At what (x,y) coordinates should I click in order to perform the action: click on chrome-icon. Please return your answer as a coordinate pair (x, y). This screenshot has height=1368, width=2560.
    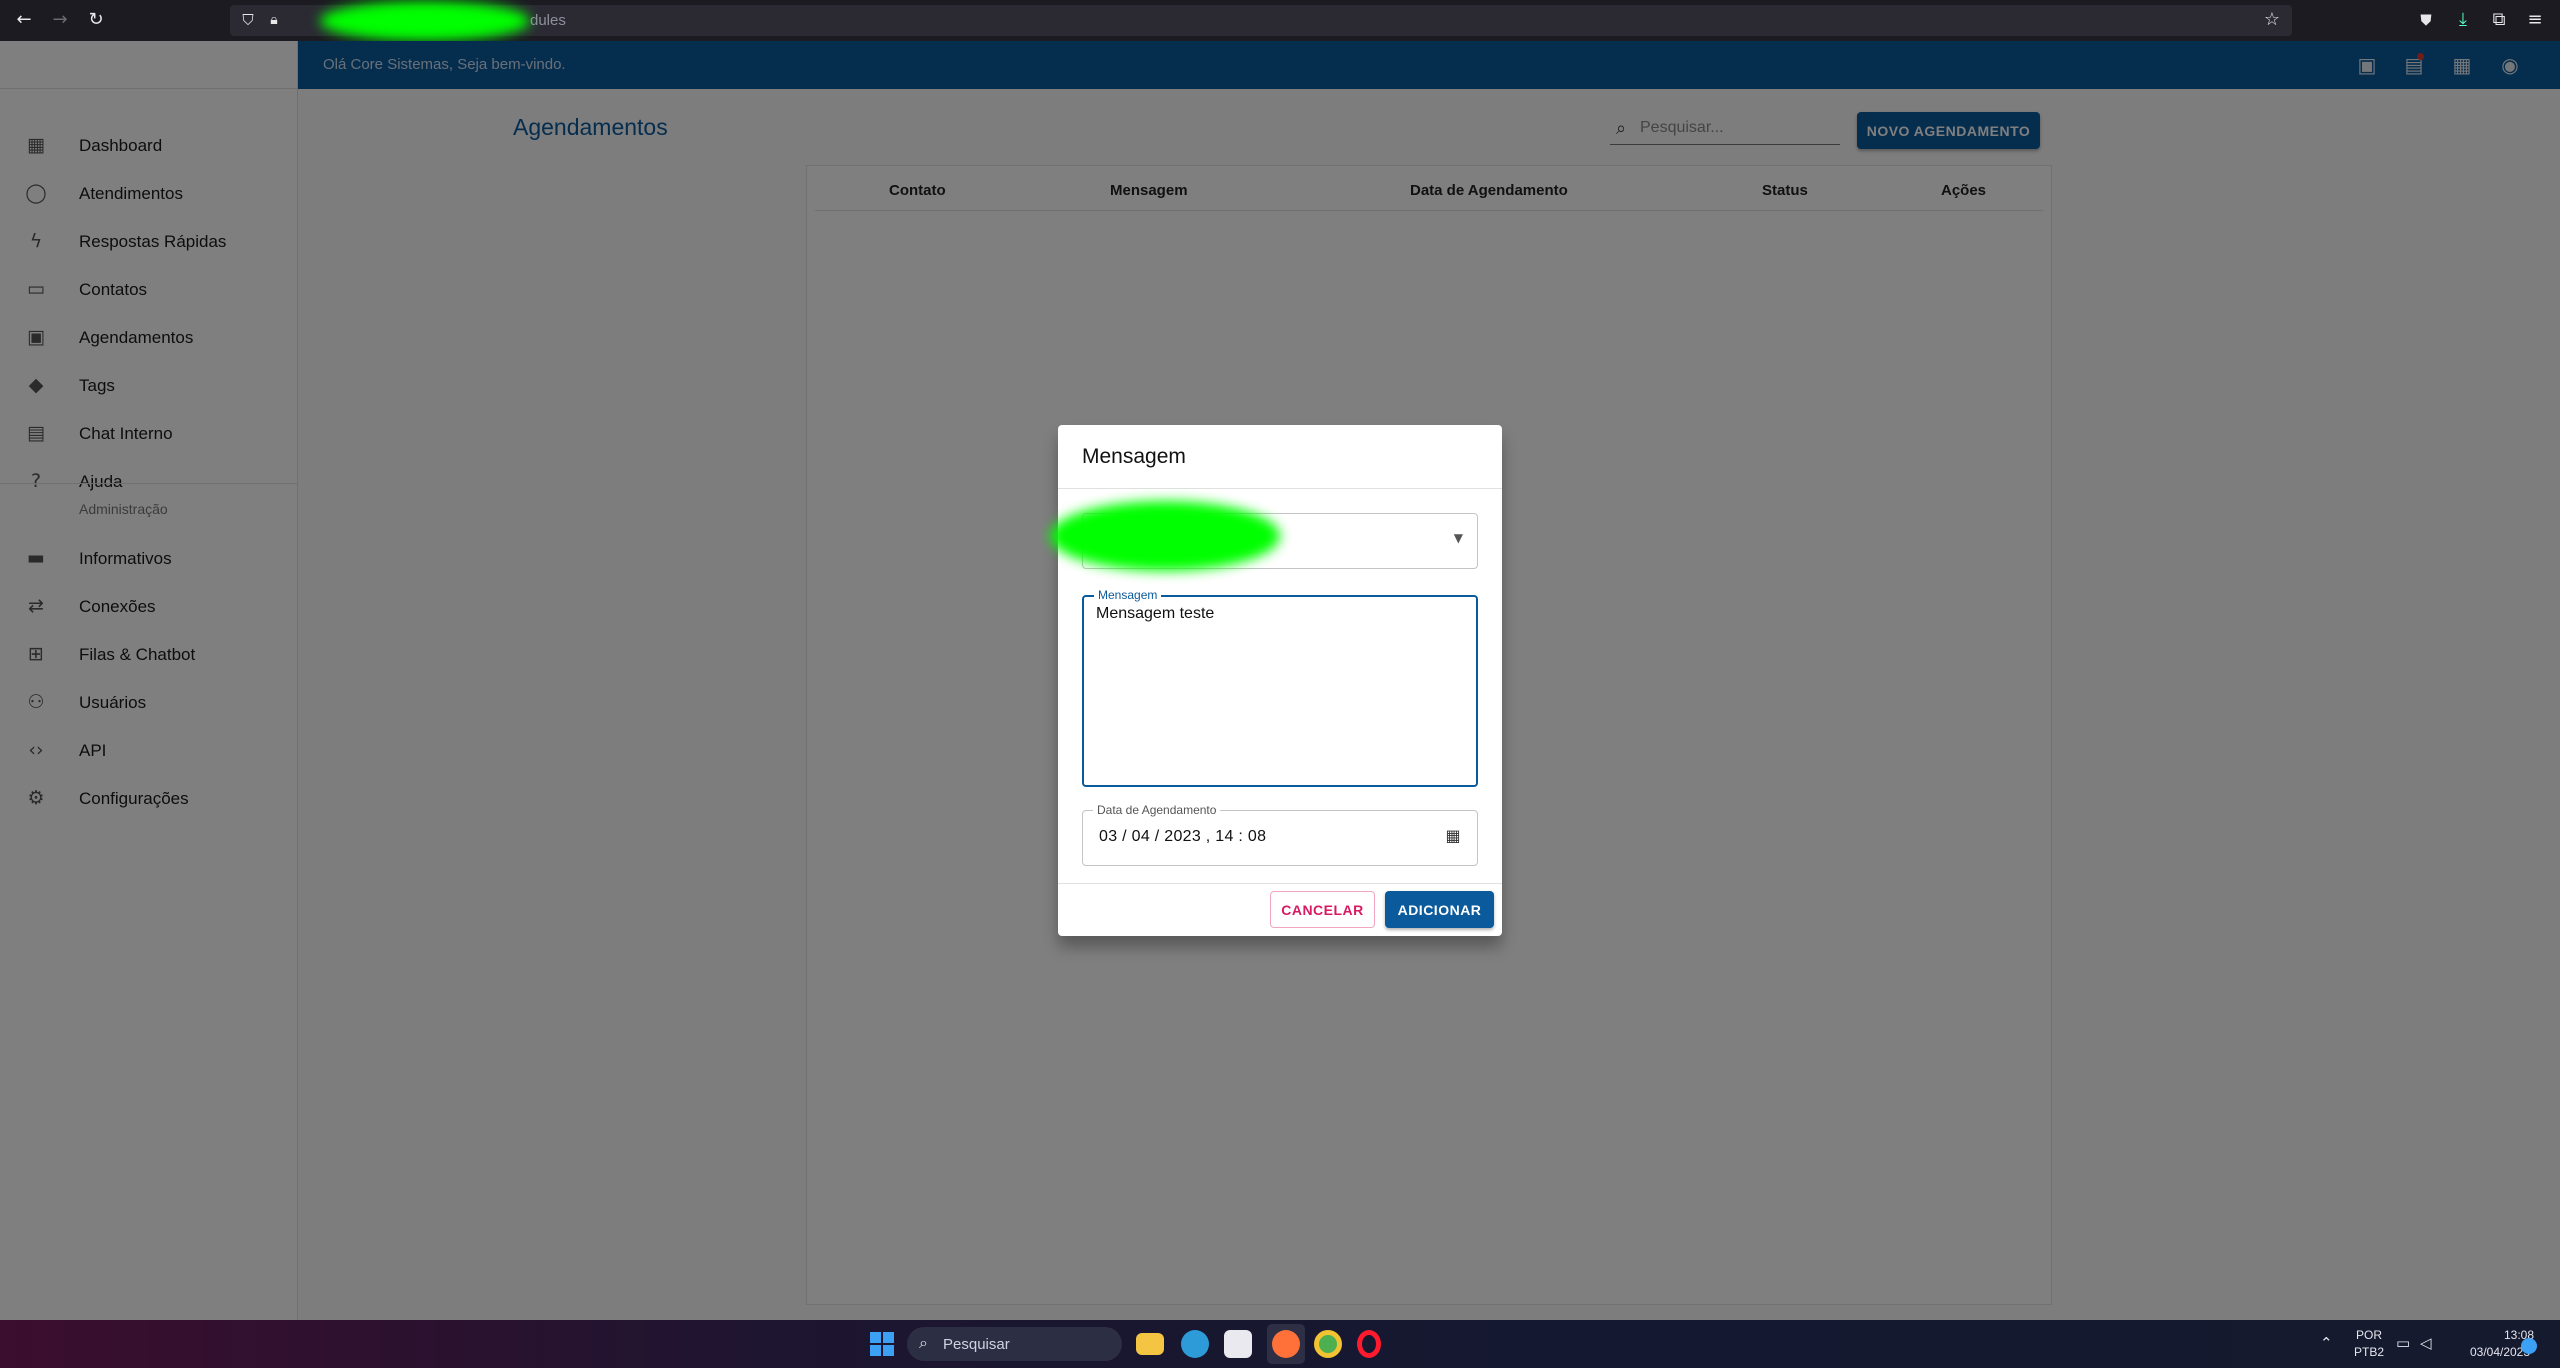
    Looking at the image, I should click on (1328, 1344).